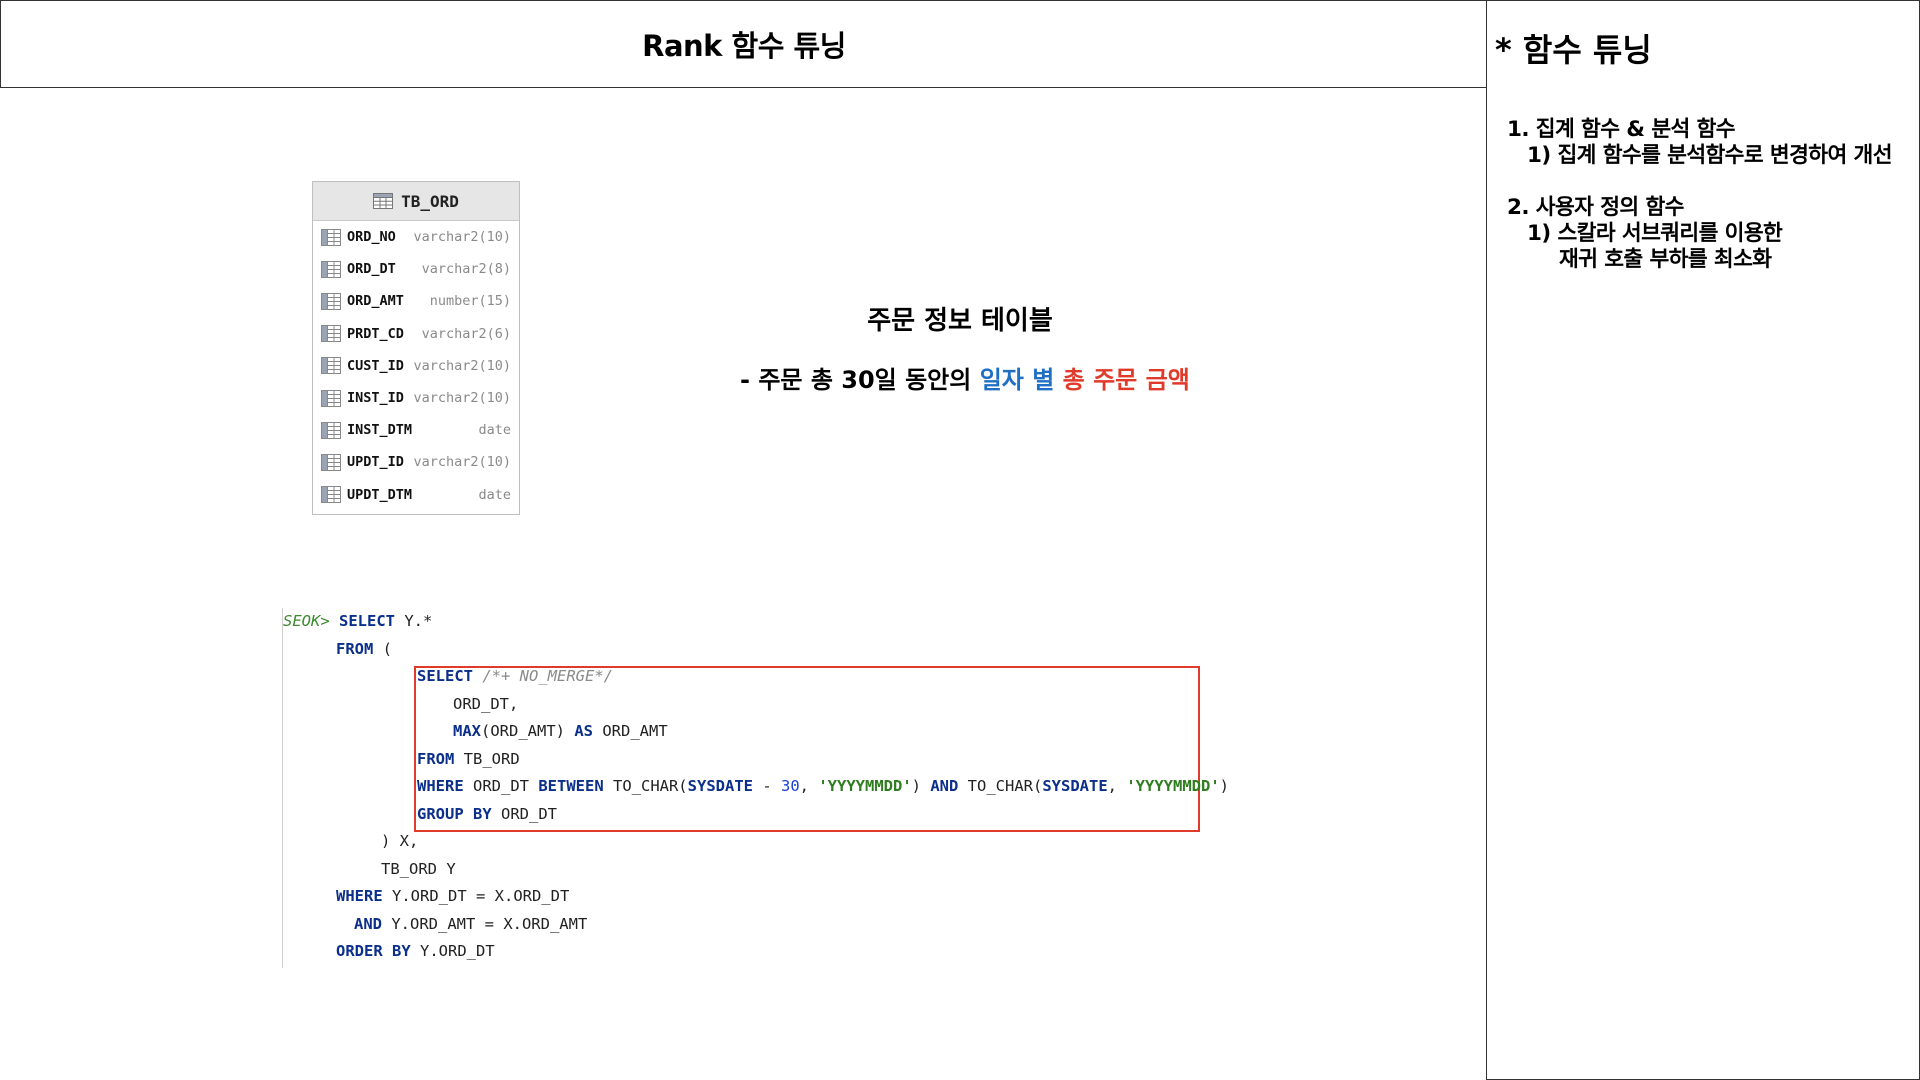  Describe the element at coordinates (1573, 50) in the screenshot. I see `panel-title: * 함수 튜닝` at that location.